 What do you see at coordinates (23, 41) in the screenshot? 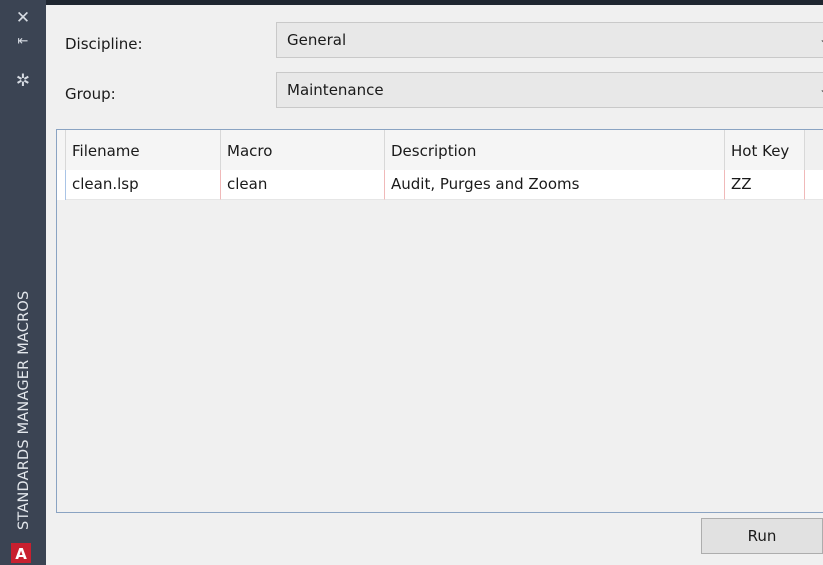
I see `auto-hide-icon: ⇤` at bounding box center [23, 41].